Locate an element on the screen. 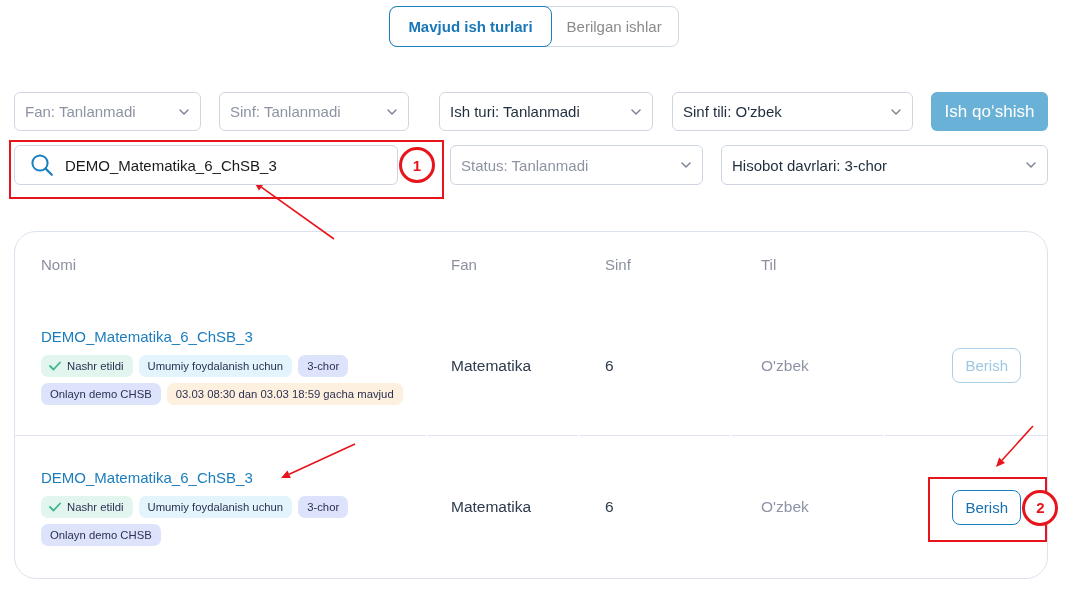  filter-dropdown: Status: Tanlanmadi is located at coordinates (576, 165).